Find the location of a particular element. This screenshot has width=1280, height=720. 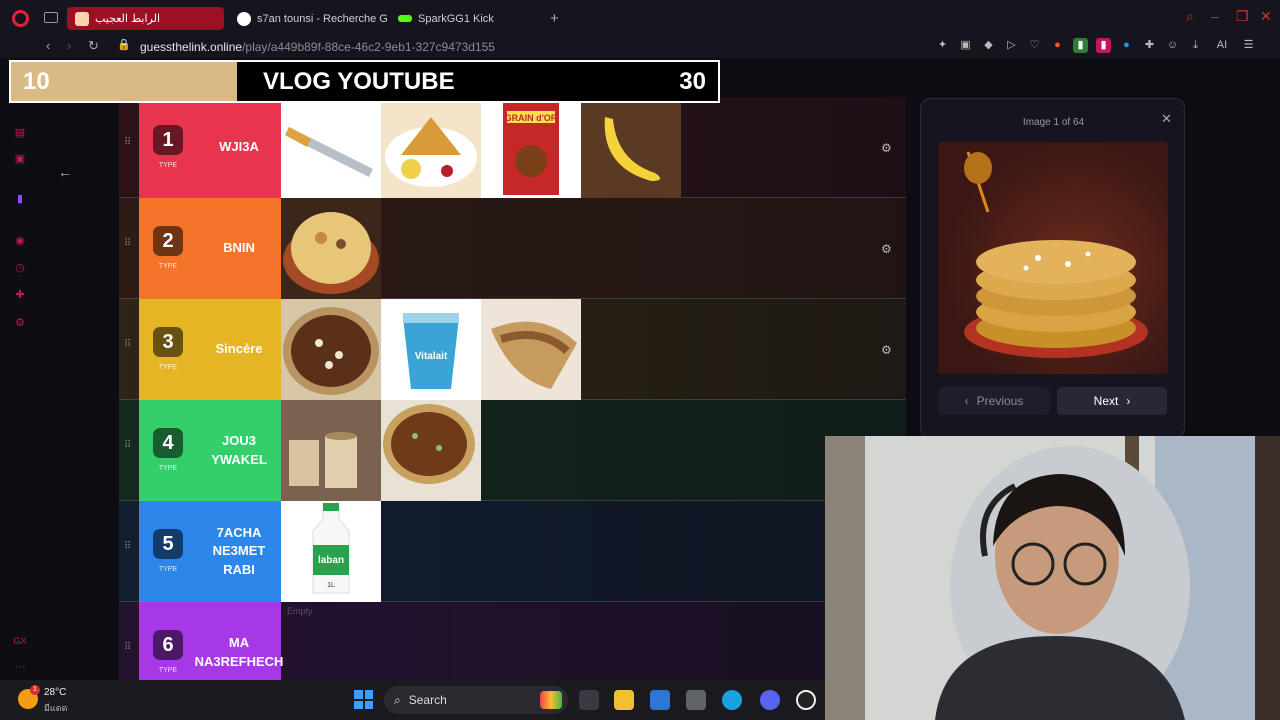

opera-logo-icon is located at coordinates (20, 18).